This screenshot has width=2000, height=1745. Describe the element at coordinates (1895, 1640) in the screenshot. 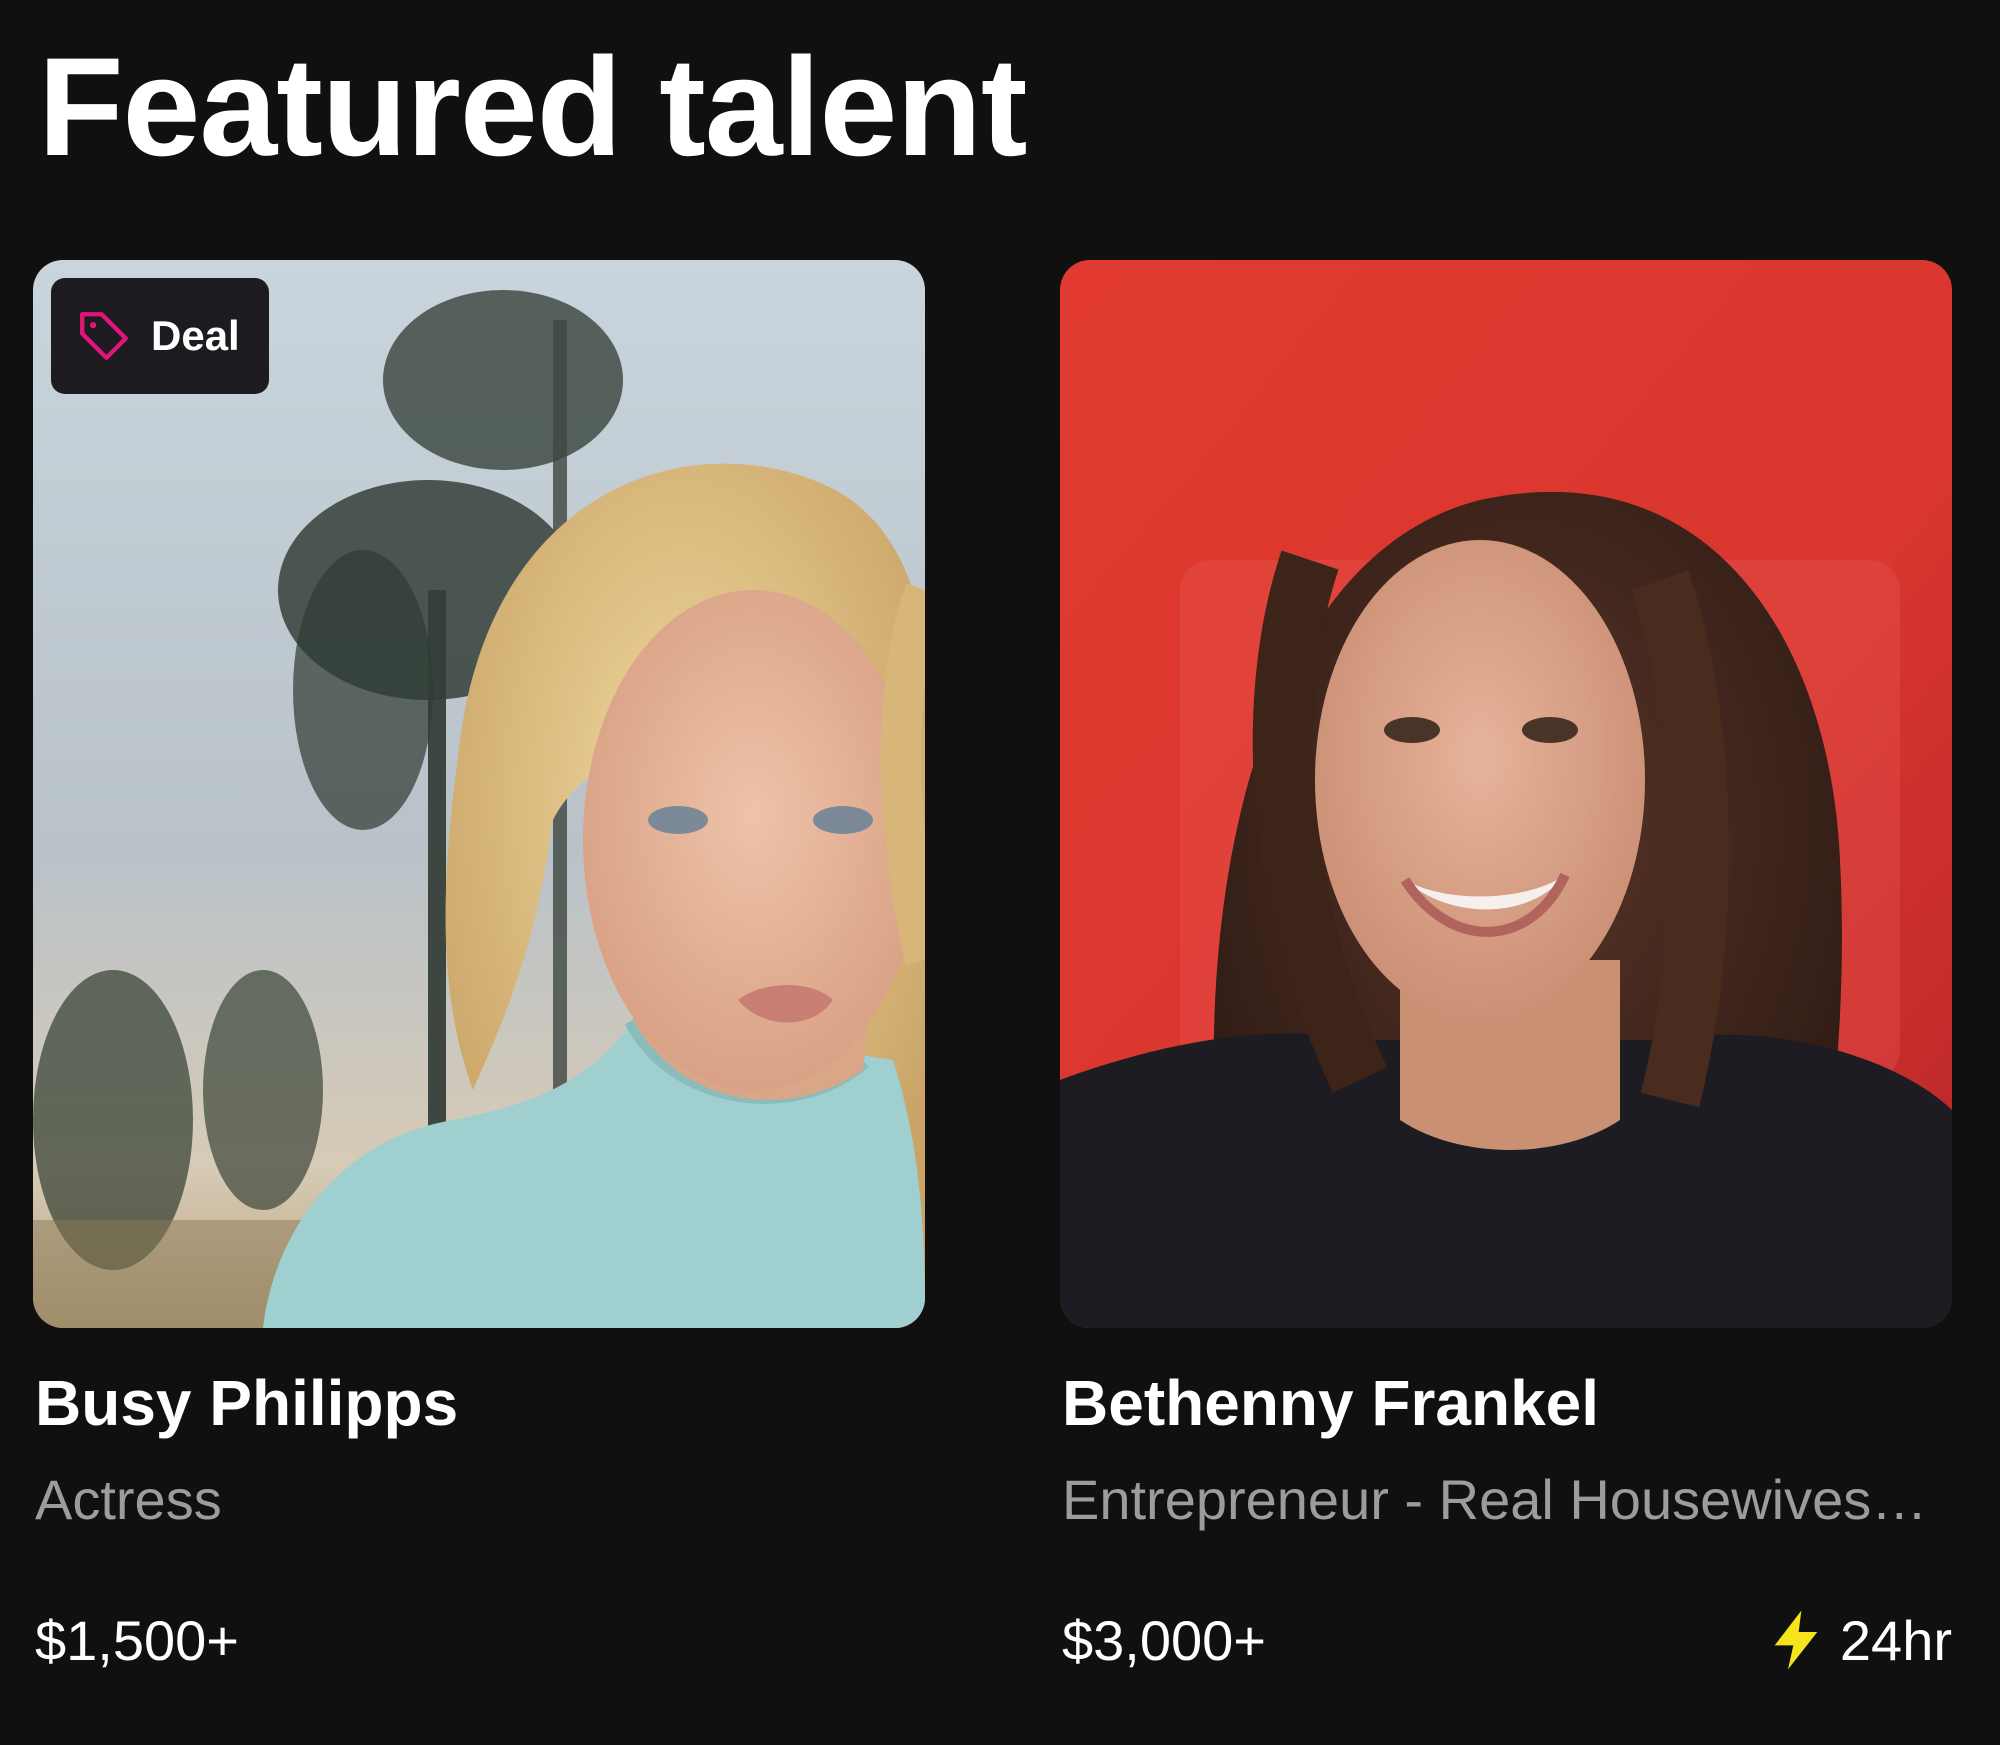

I see `response-time-label: 24hr` at that location.